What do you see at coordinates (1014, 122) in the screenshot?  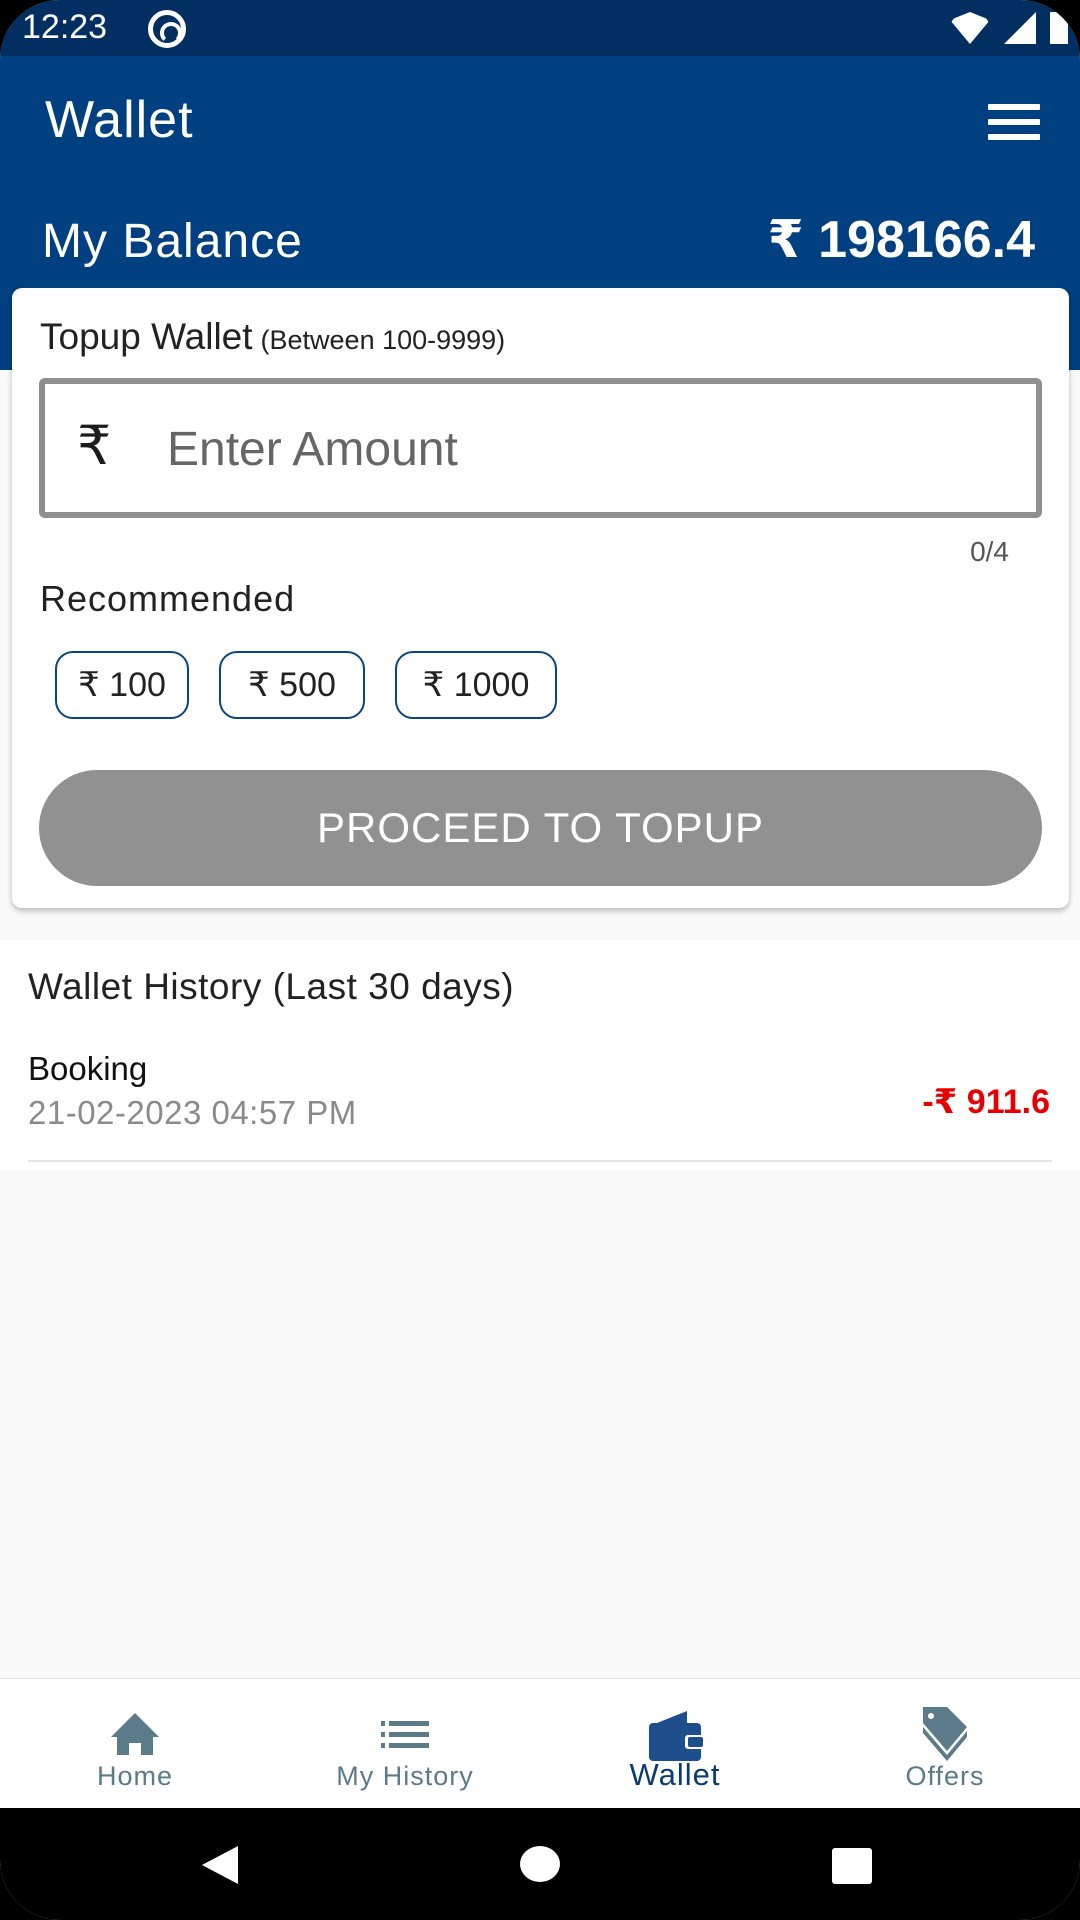 I see `hamburger-menu-icon` at bounding box center [1014, 122].